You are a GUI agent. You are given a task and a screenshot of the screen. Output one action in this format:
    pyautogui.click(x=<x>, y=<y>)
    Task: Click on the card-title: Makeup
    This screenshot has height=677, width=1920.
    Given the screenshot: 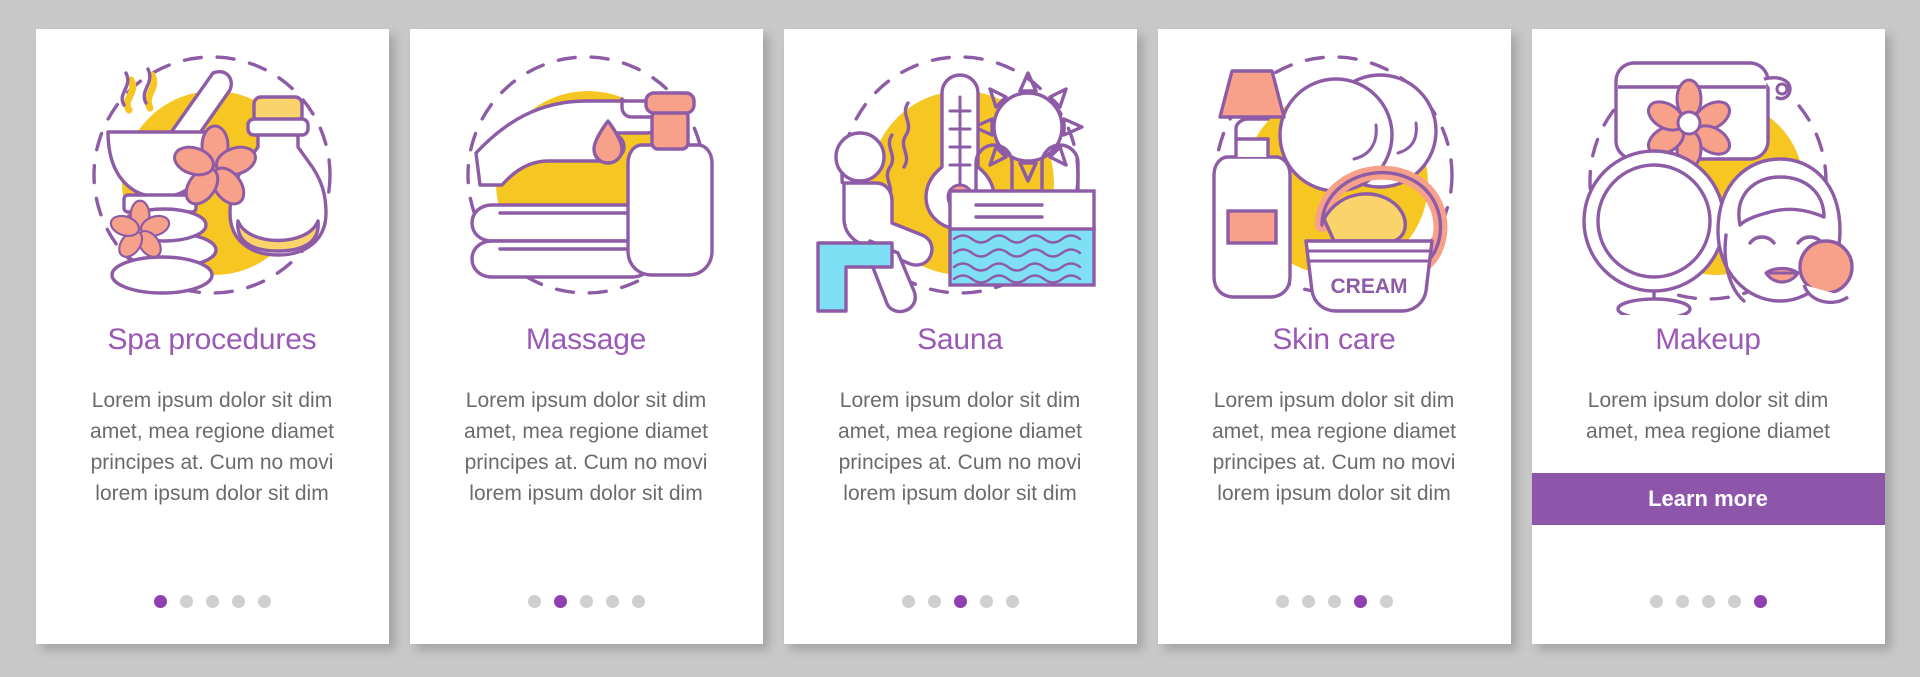 What is the action you would take?
    pyautogui.click(x=1708, y=339)
    